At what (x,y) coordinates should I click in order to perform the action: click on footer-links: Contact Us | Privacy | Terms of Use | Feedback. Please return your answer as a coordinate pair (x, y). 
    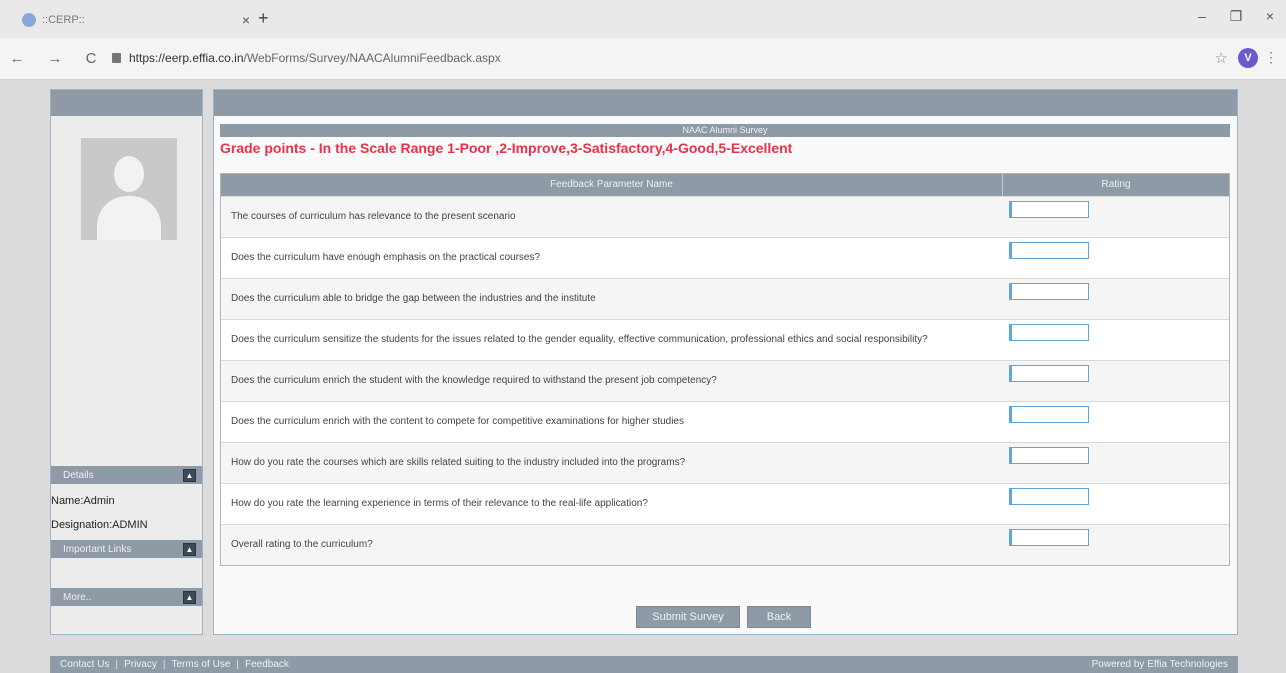
    Looking at the image, I should click on (174, 664).